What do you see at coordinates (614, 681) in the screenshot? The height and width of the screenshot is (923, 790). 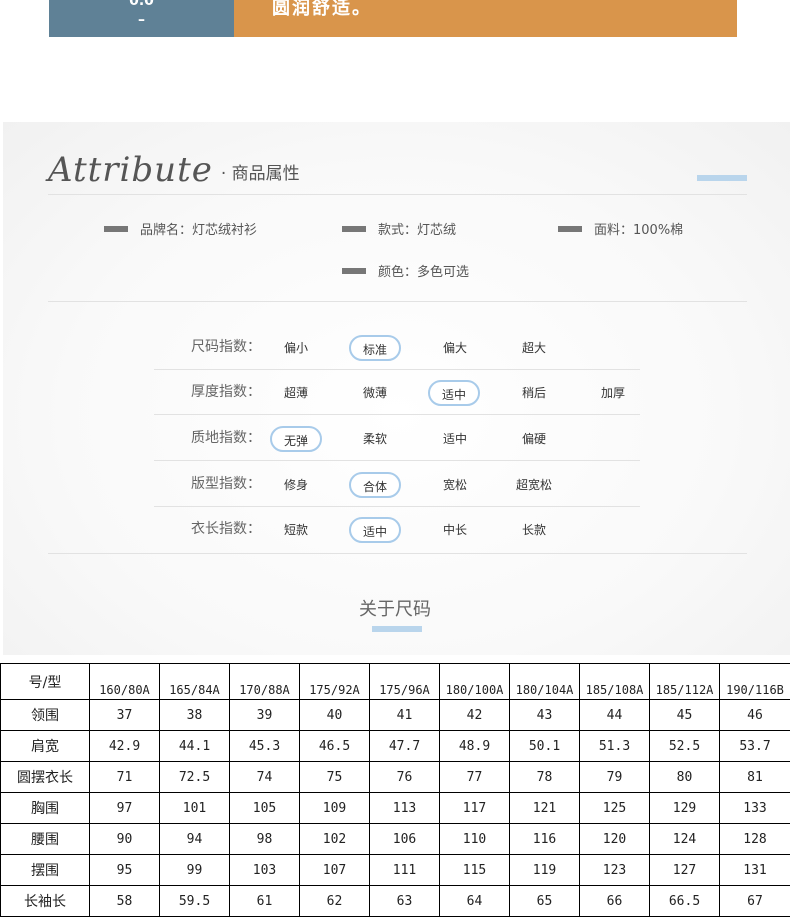 I see `size-header-cell: 185/108A` at bounding box center [614, 681].